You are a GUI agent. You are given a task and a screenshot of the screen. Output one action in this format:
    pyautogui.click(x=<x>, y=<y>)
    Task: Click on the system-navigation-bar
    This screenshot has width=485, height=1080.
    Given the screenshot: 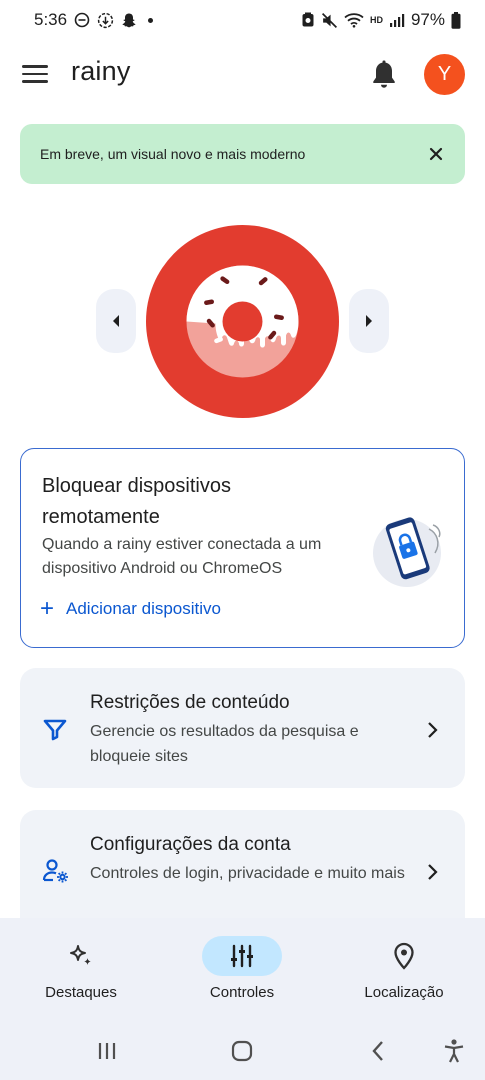 What is the action you would take?
    pyautogui.click(x=242, y=1055)
    